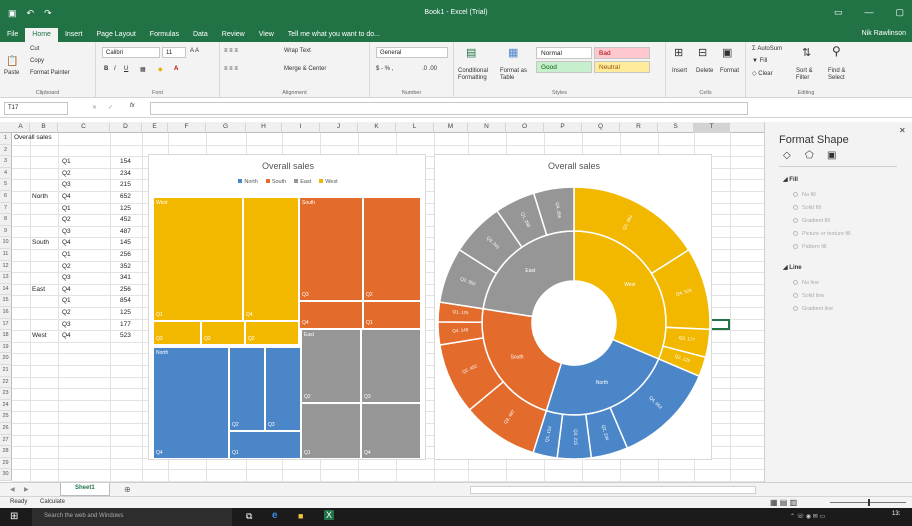 The width and height of the screenshot is (912, 526). I want to click on effects-icon: ⬠, so click(809, 155).